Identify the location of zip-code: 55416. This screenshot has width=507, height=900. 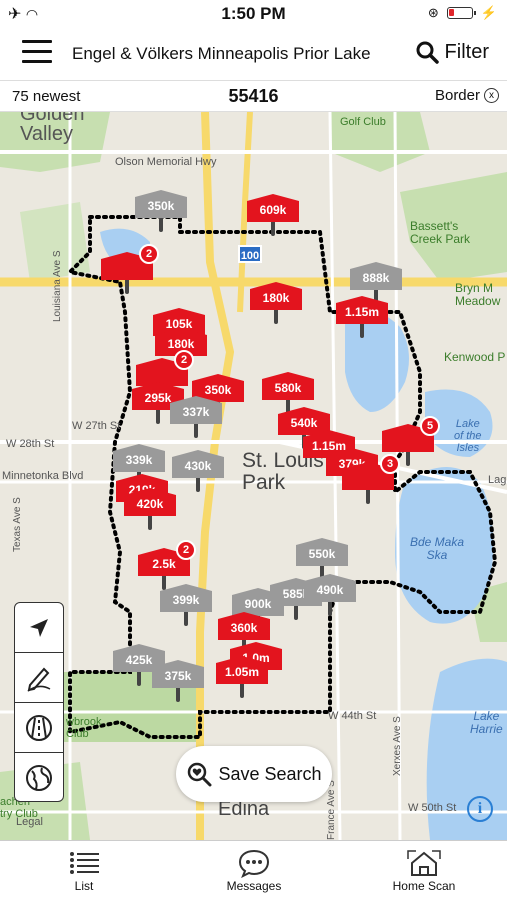
(253, 96).